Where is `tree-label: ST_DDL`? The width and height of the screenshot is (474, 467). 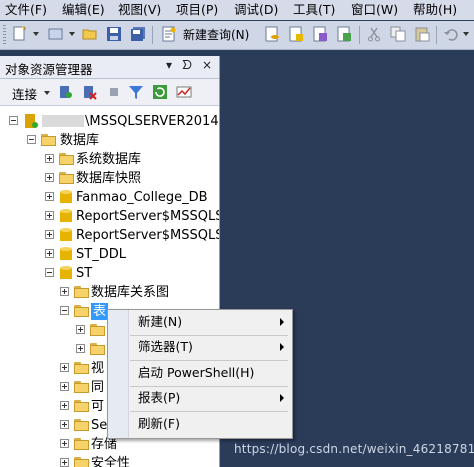 tree-label: ST_DDL is located at coordinates (101, 254).